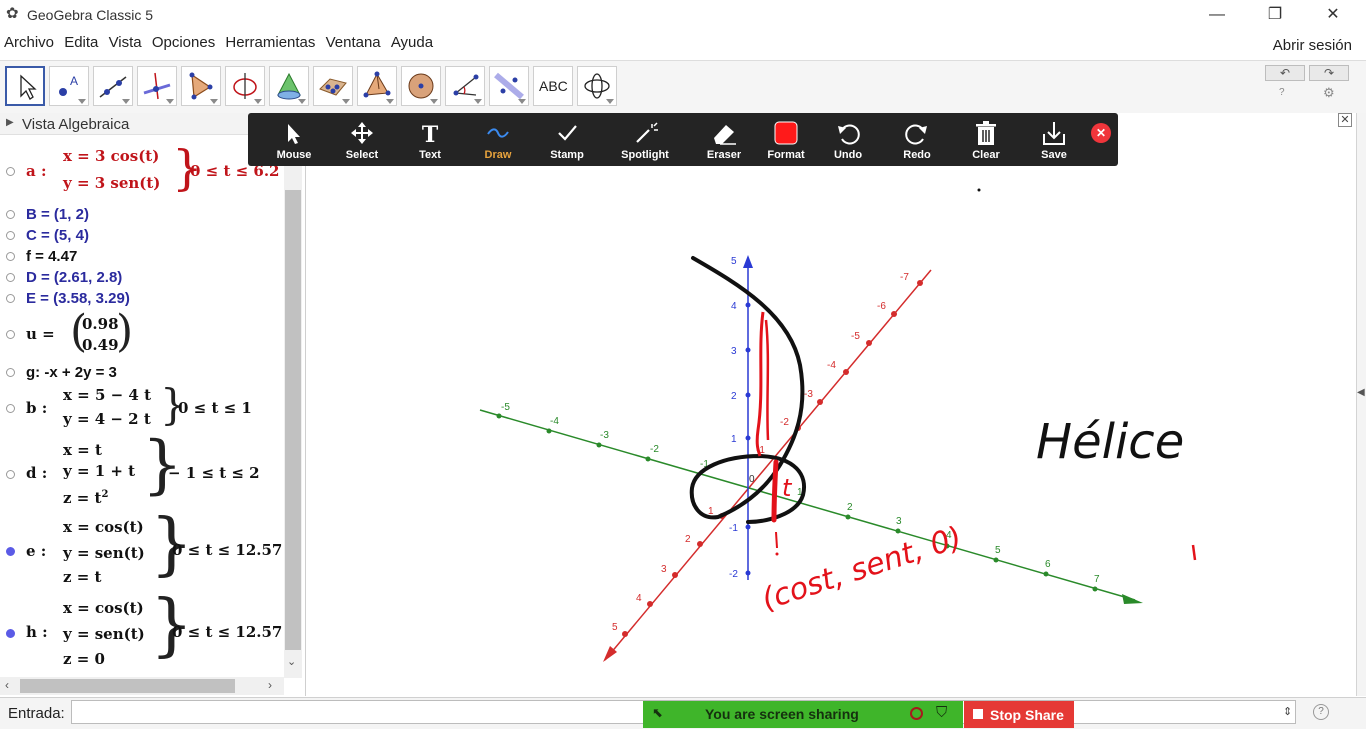 This screenshot has width=1366, height=729. I want to click on annotate-redo-label: Redo, so click(917, 155).